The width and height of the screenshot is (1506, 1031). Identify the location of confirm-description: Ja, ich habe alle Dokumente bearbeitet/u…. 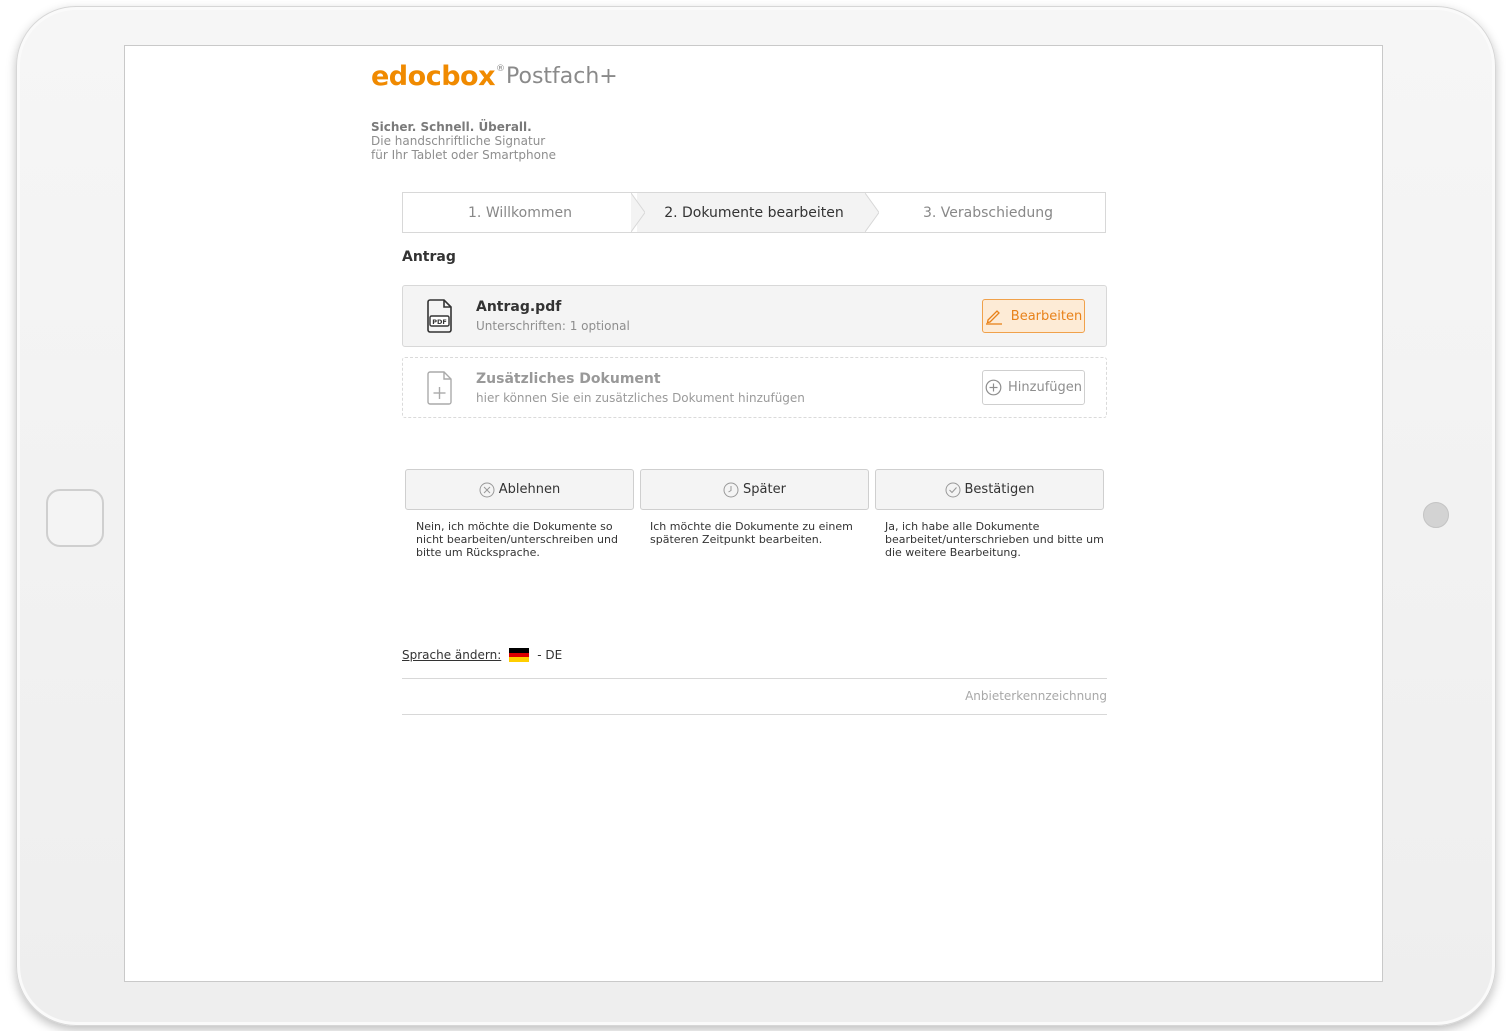
(994, 539).